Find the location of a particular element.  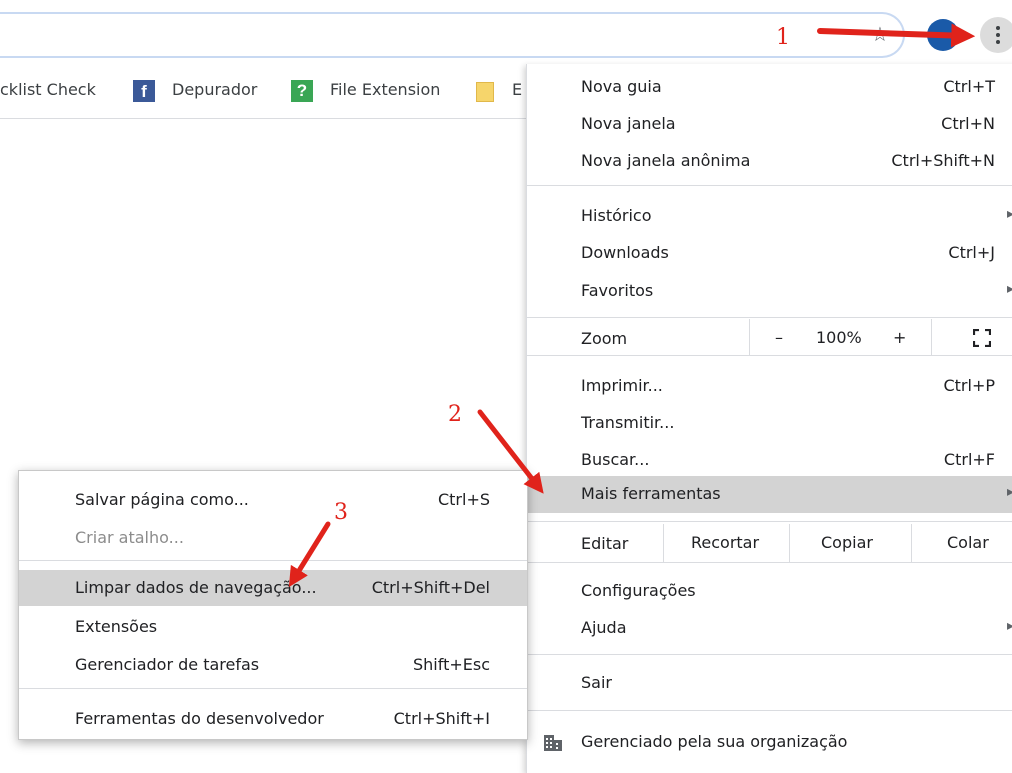

annotation-number-1: 1 is located at coordinates (783, 37).